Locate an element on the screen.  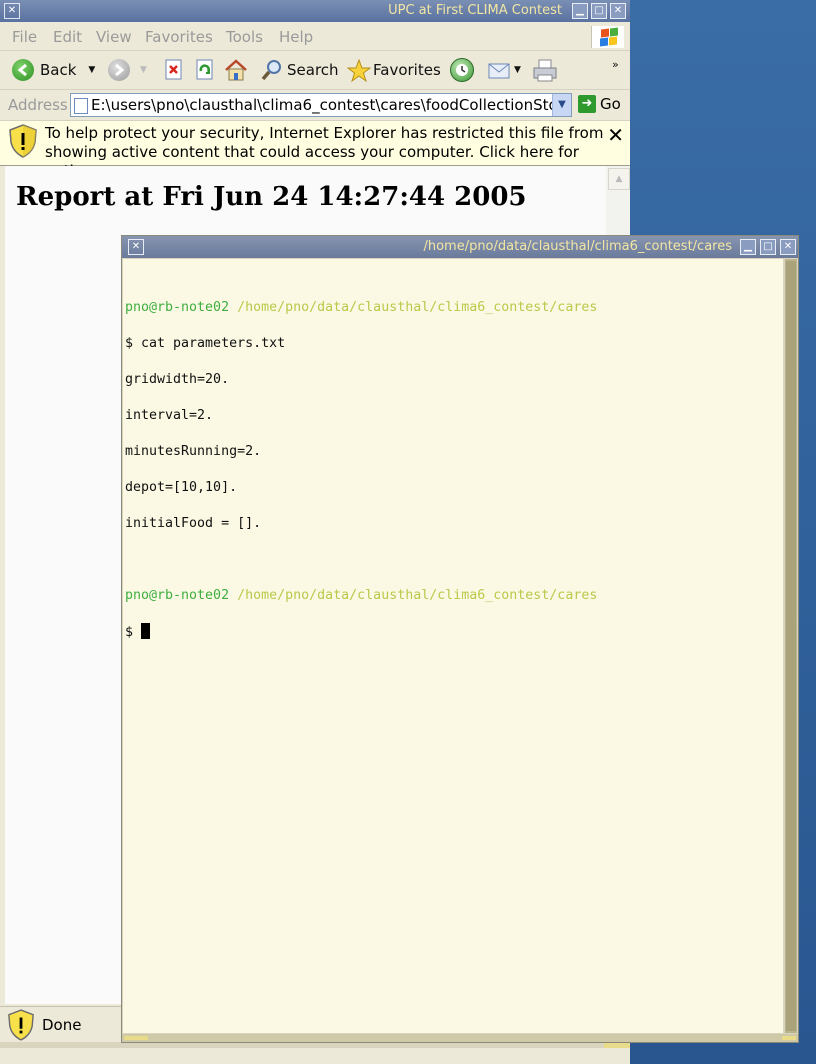
search-label: Search is located at coordinates (313, 70).